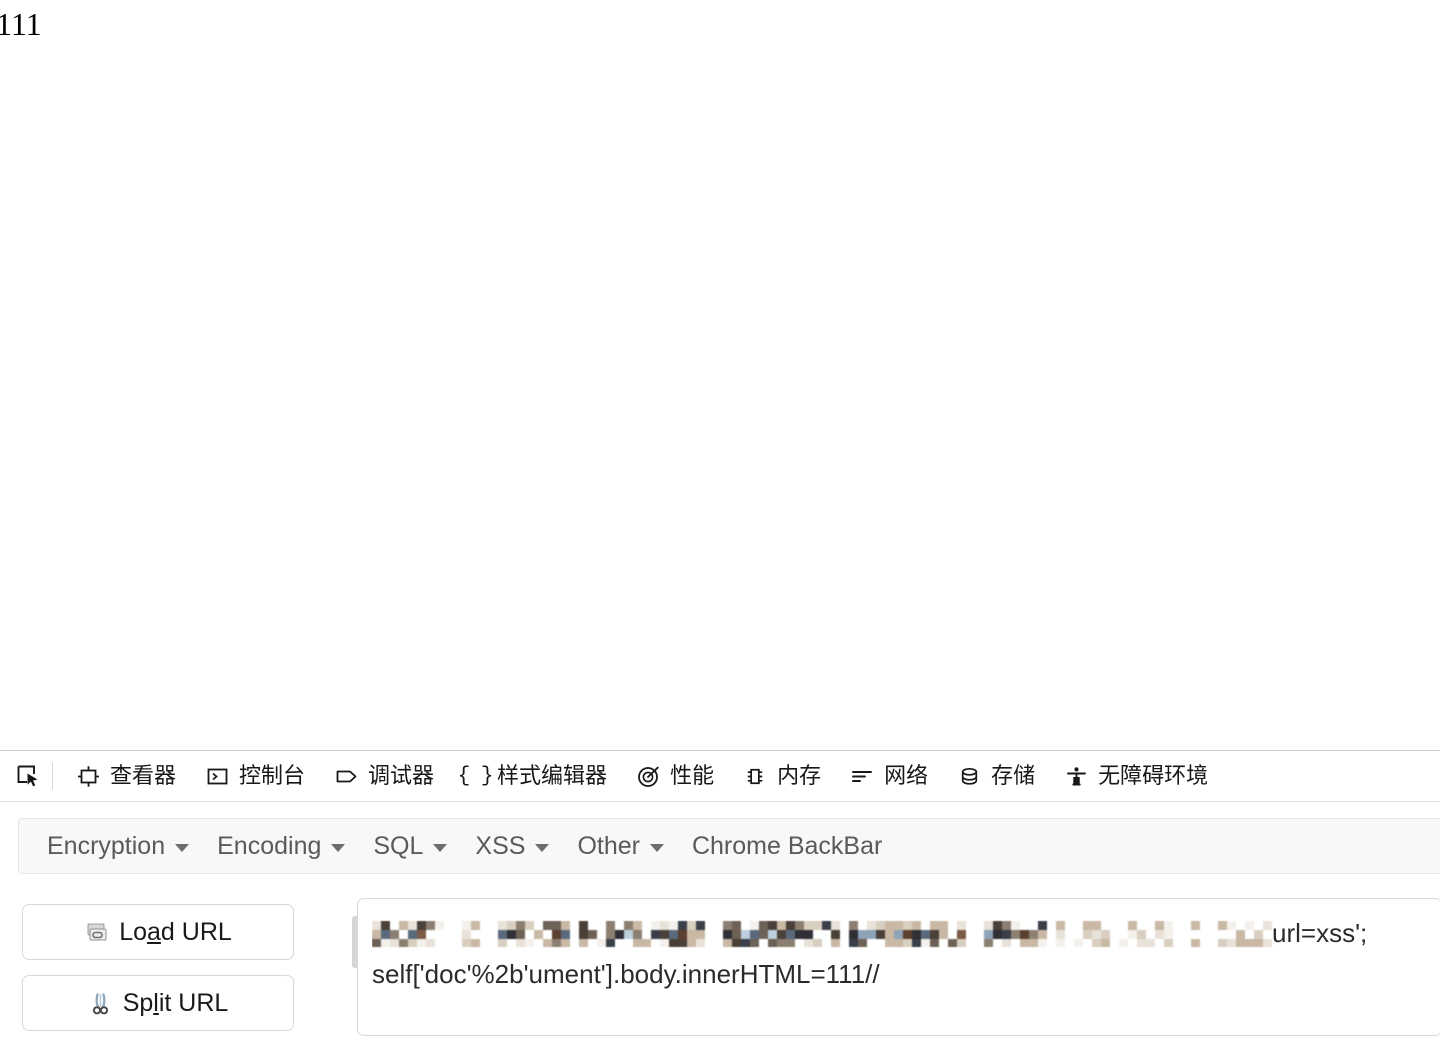 The image size is (1440, 1046). I want to click on redacted-url-block, so click(822, 933).